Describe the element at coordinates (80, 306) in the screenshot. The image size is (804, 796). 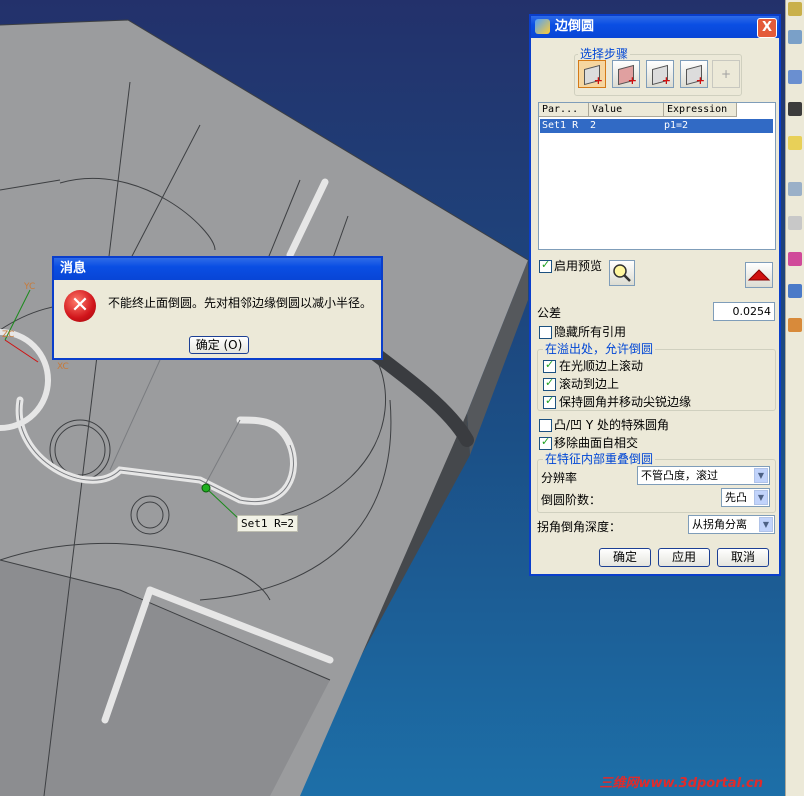
I see `error-icon: ✕` at that location.